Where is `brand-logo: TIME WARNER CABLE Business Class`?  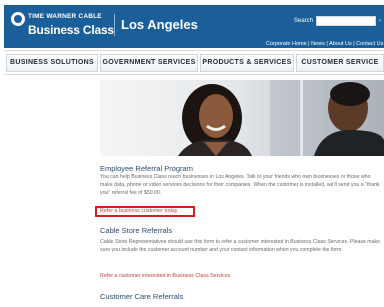 brand-logo: TIME WARNER CABLE Business Class is located at coordinates (61, 24).